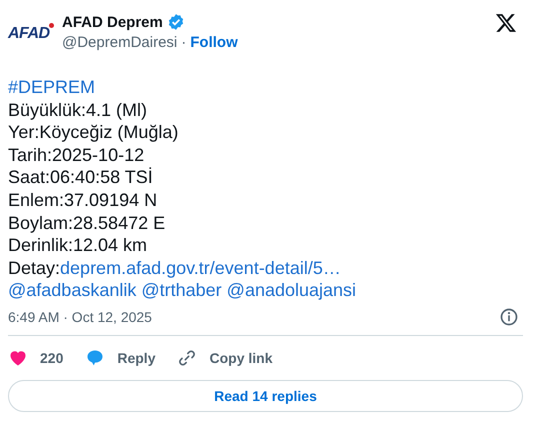  Describe the element at coordinates (112, 22) in the screenshot. I see `author-name: AFAD Deprem` at that location.